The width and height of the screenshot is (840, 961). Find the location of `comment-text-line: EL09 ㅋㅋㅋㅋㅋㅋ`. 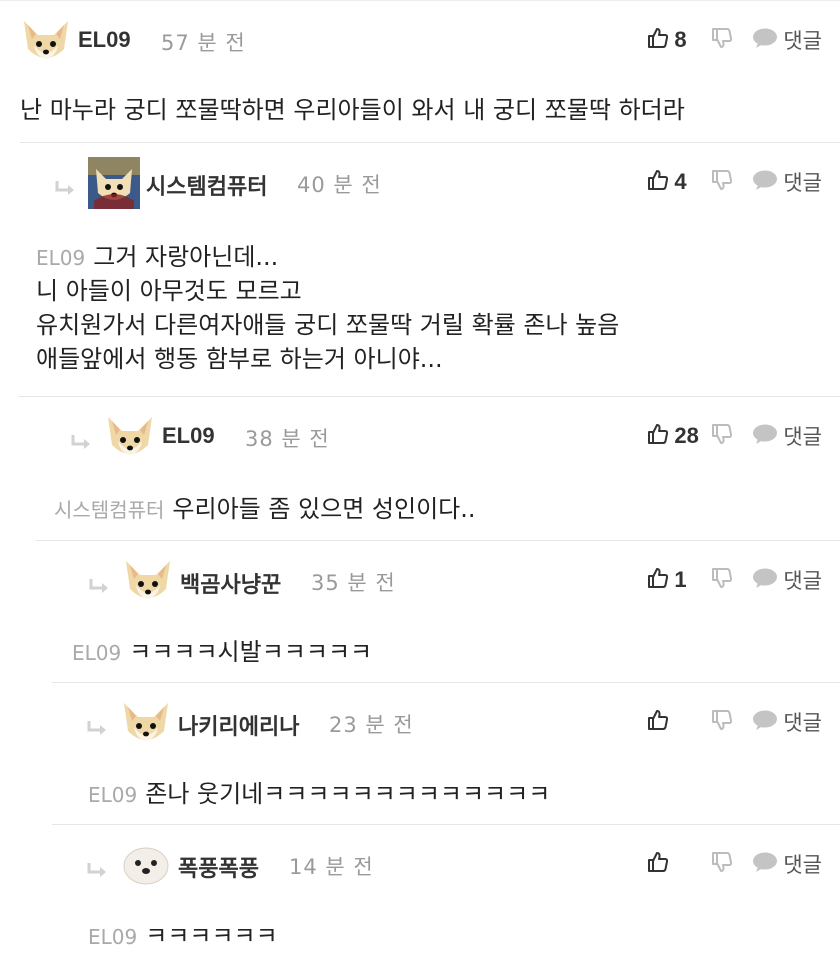

comment-text-line: EL09 ㅋㅋㅋㅋㅋㅋ is located at coordinates (183, 936).